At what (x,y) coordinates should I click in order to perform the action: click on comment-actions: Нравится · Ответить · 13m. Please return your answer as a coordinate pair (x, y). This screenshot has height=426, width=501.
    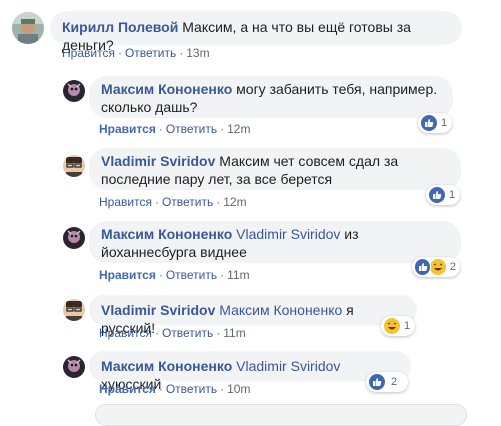
    Looking at the image, I should click on (136, 53).